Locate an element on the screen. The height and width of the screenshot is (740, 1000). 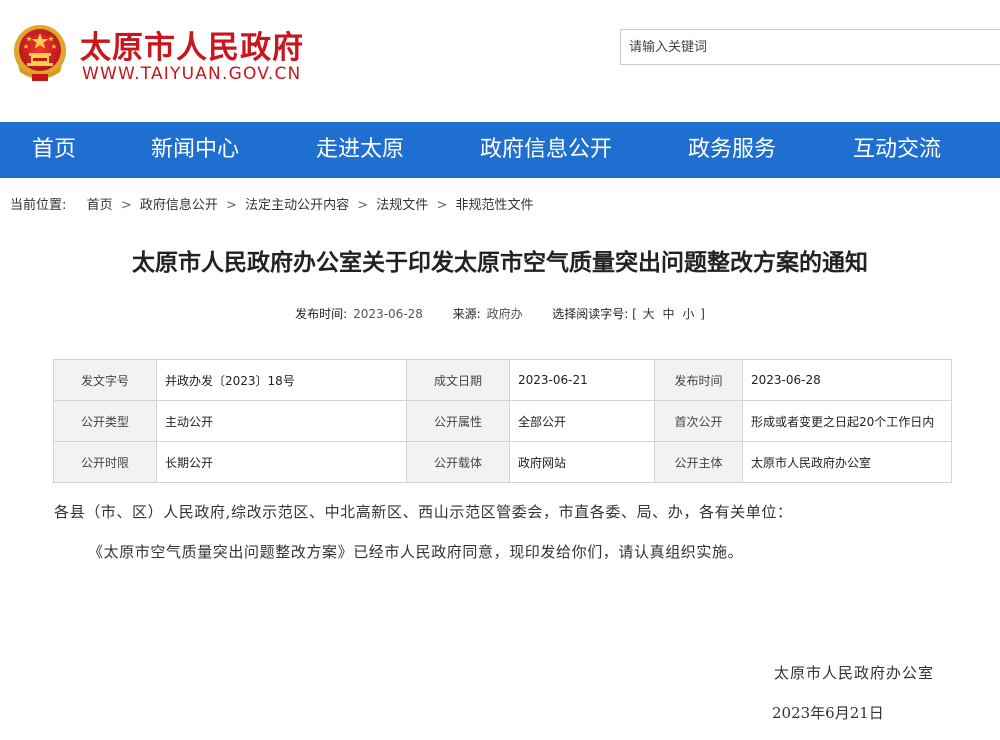
info-value-disclosure-subject: 太原市人民政府办公室 is located at coordinates (847, 462).